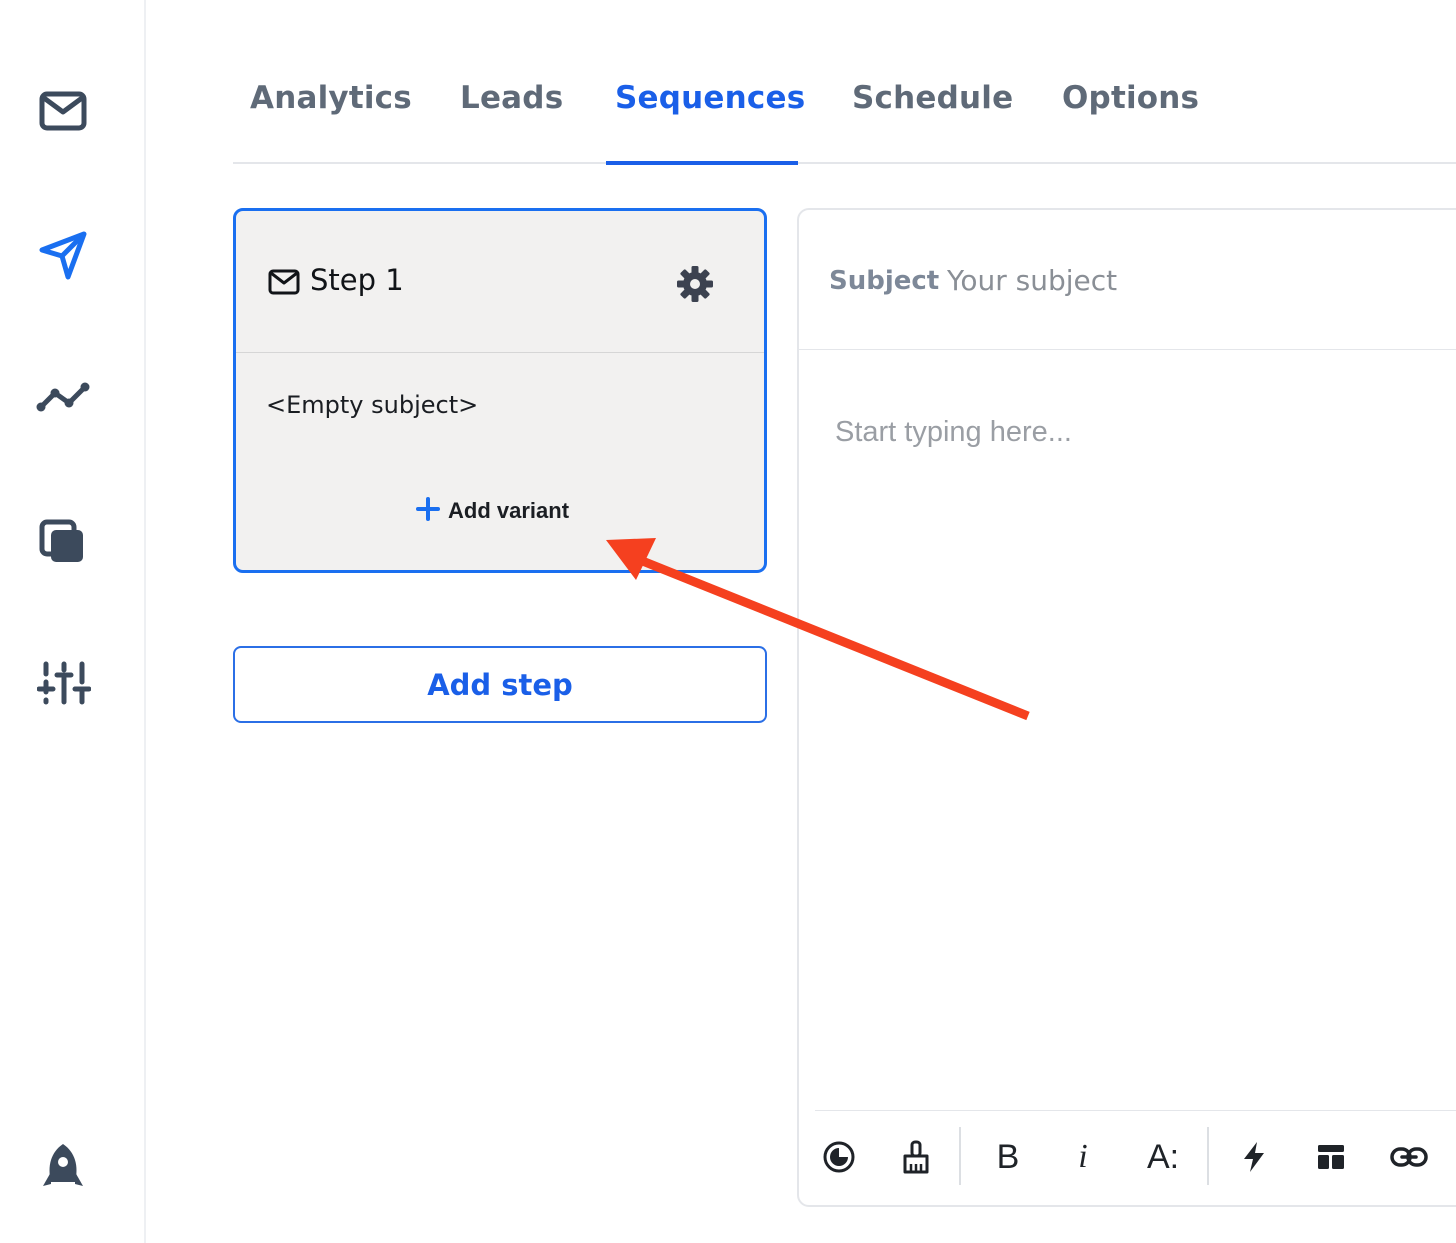  What do you see at coordinates (500, 390) in the screenshot?
I see `step-card: Step 1 <Empty subject> Add variant` at bounding box center [500, 390].